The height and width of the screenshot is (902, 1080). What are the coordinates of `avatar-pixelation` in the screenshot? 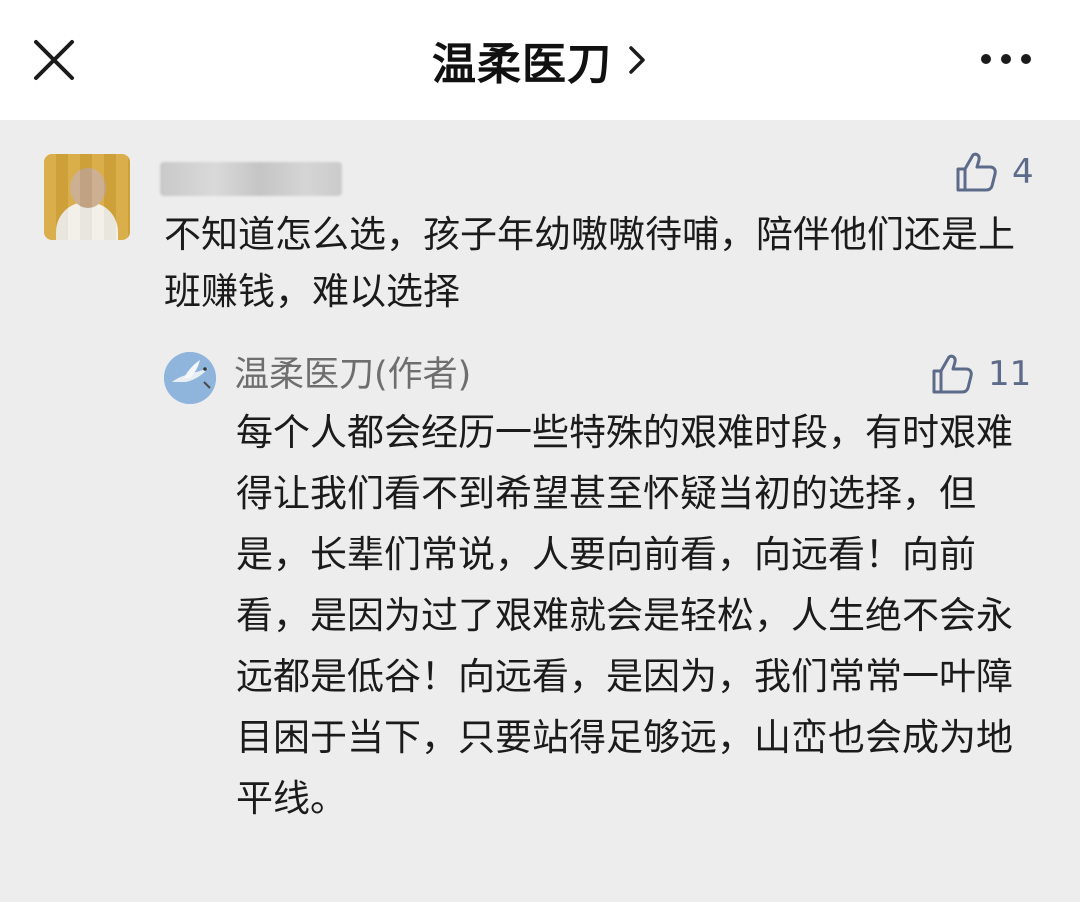 It's located at (87, 197).